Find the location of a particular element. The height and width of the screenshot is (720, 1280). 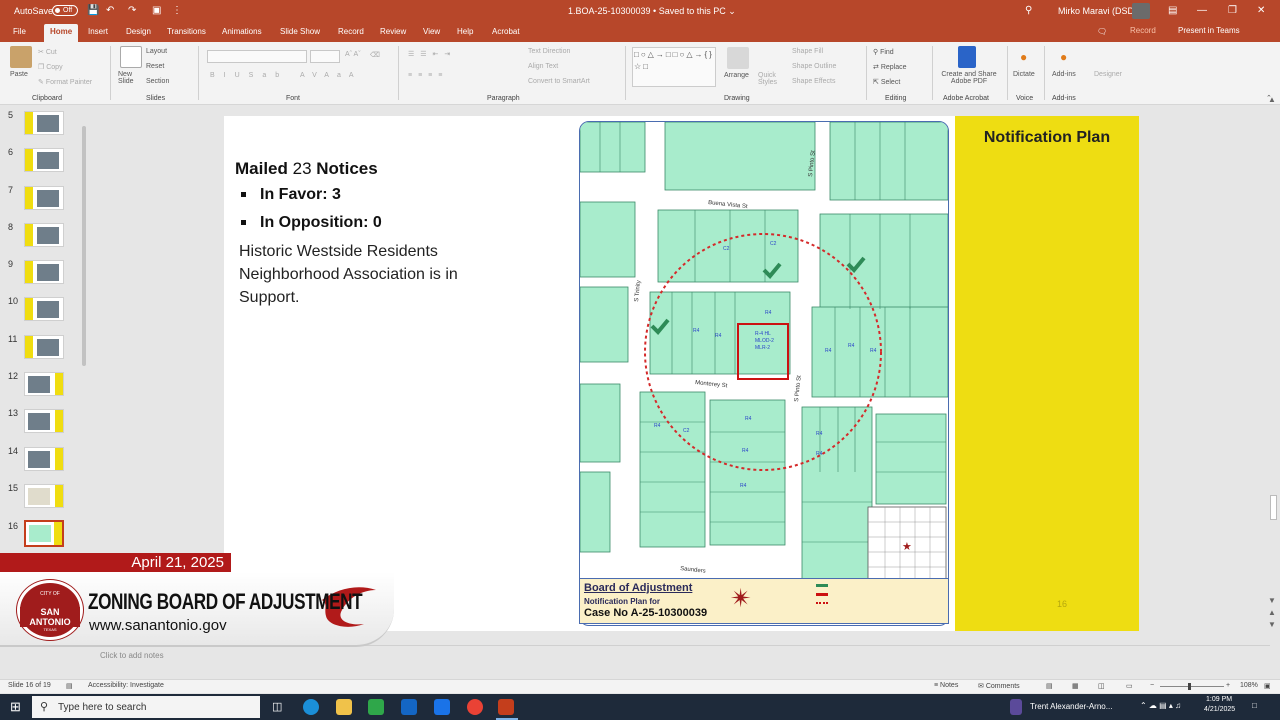

shape-fill-button: Shape Fill is located at coordinates (807, 51).